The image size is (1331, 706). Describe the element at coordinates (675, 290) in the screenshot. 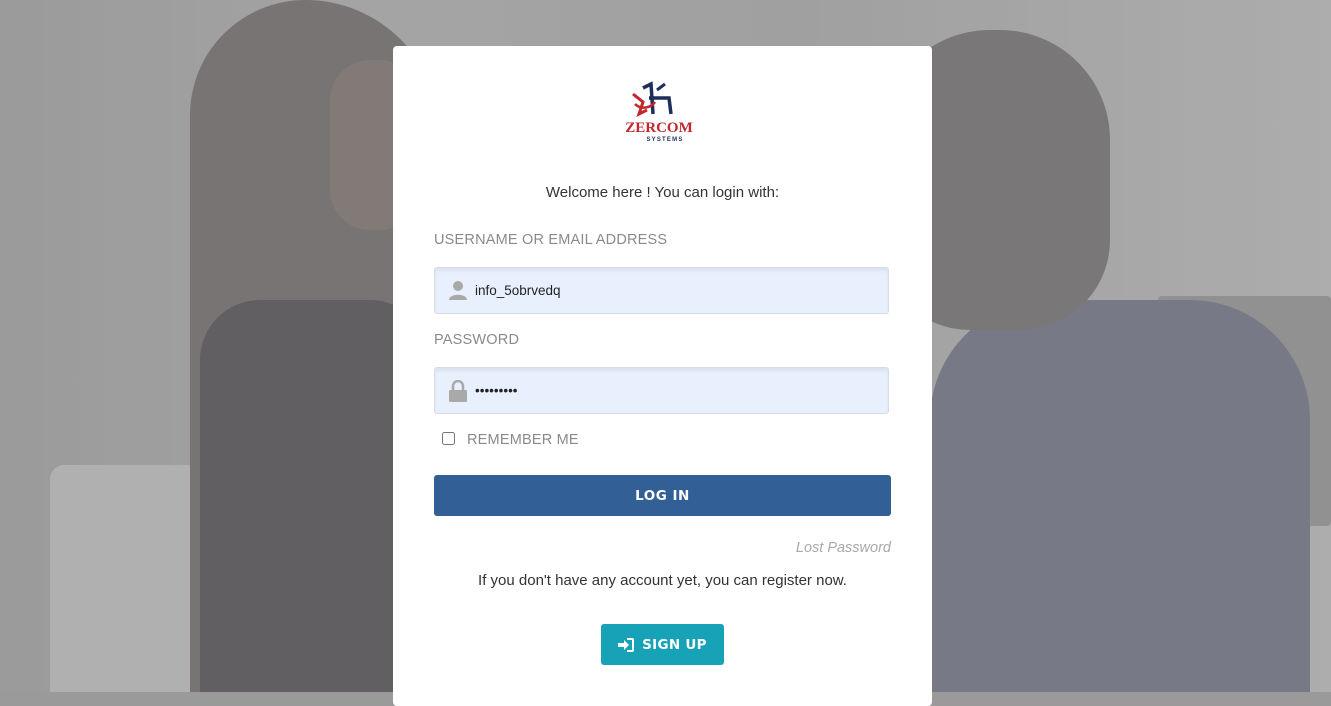

I see `username-input` at that location.